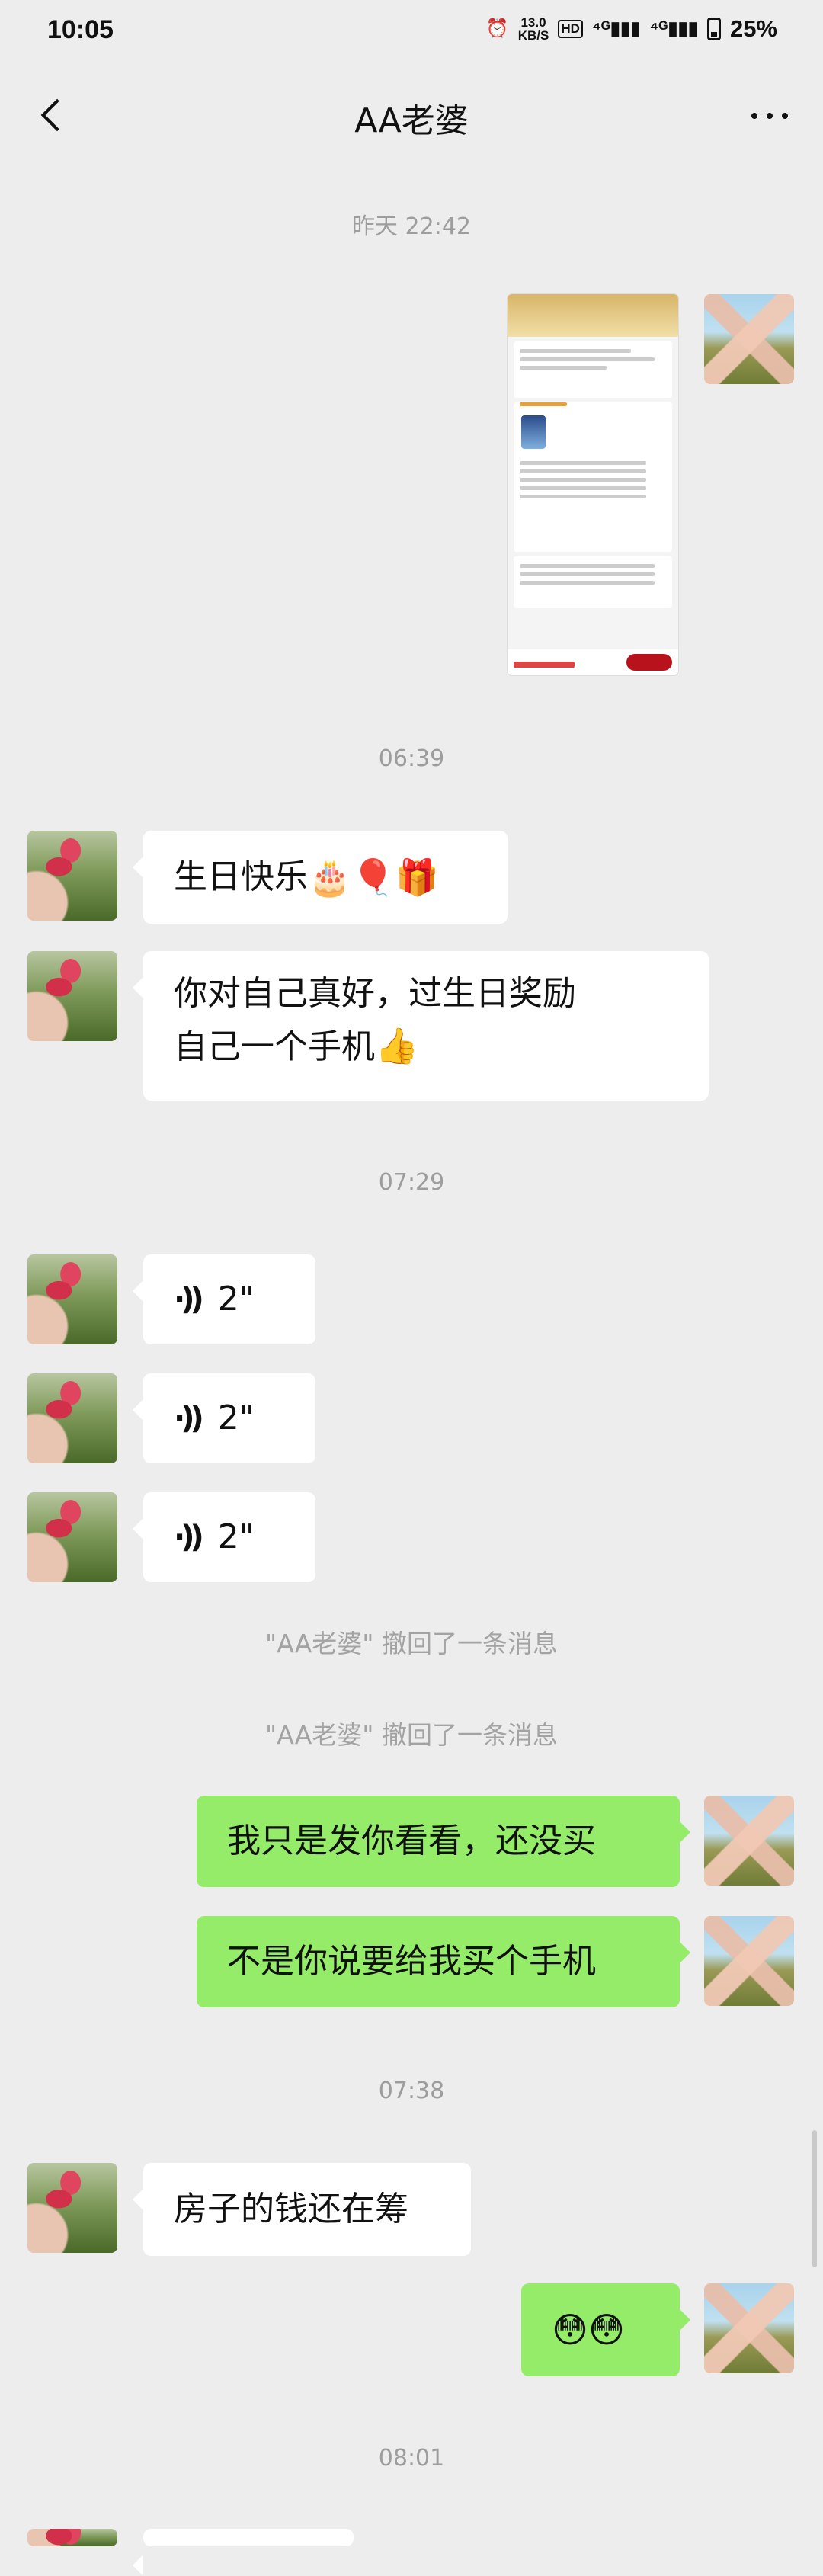  I want to click on sent-message: 😳😳, so click(605, 2329).